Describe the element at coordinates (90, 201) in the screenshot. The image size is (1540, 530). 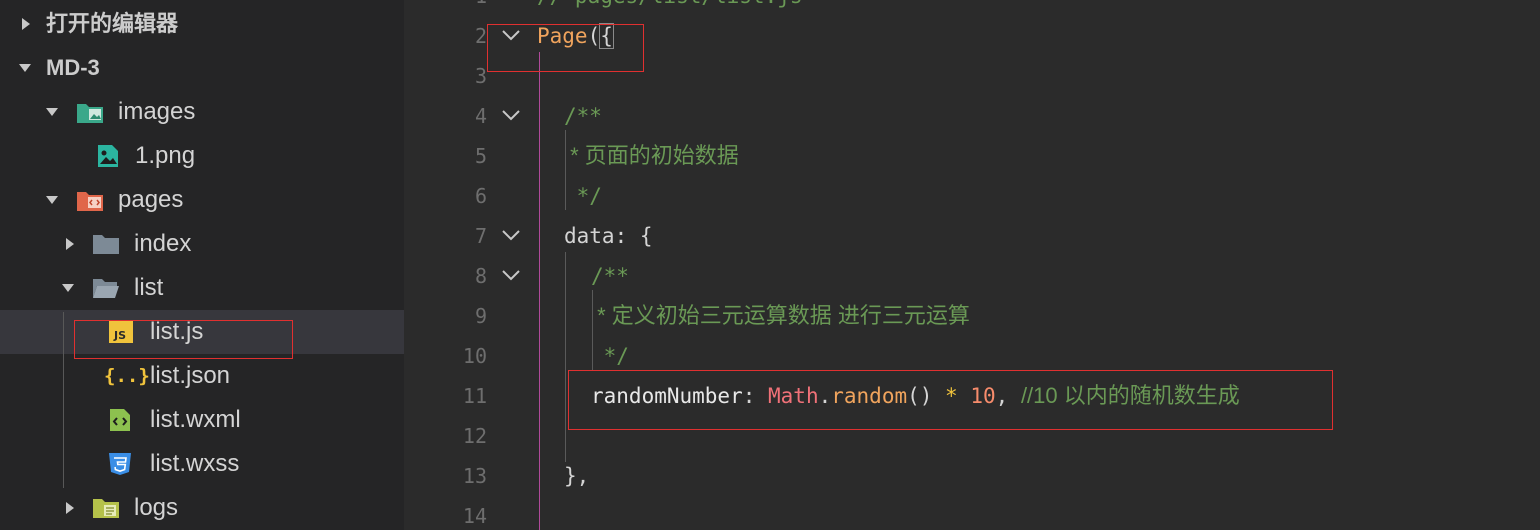
I see `pages-folder-icon` at that location.